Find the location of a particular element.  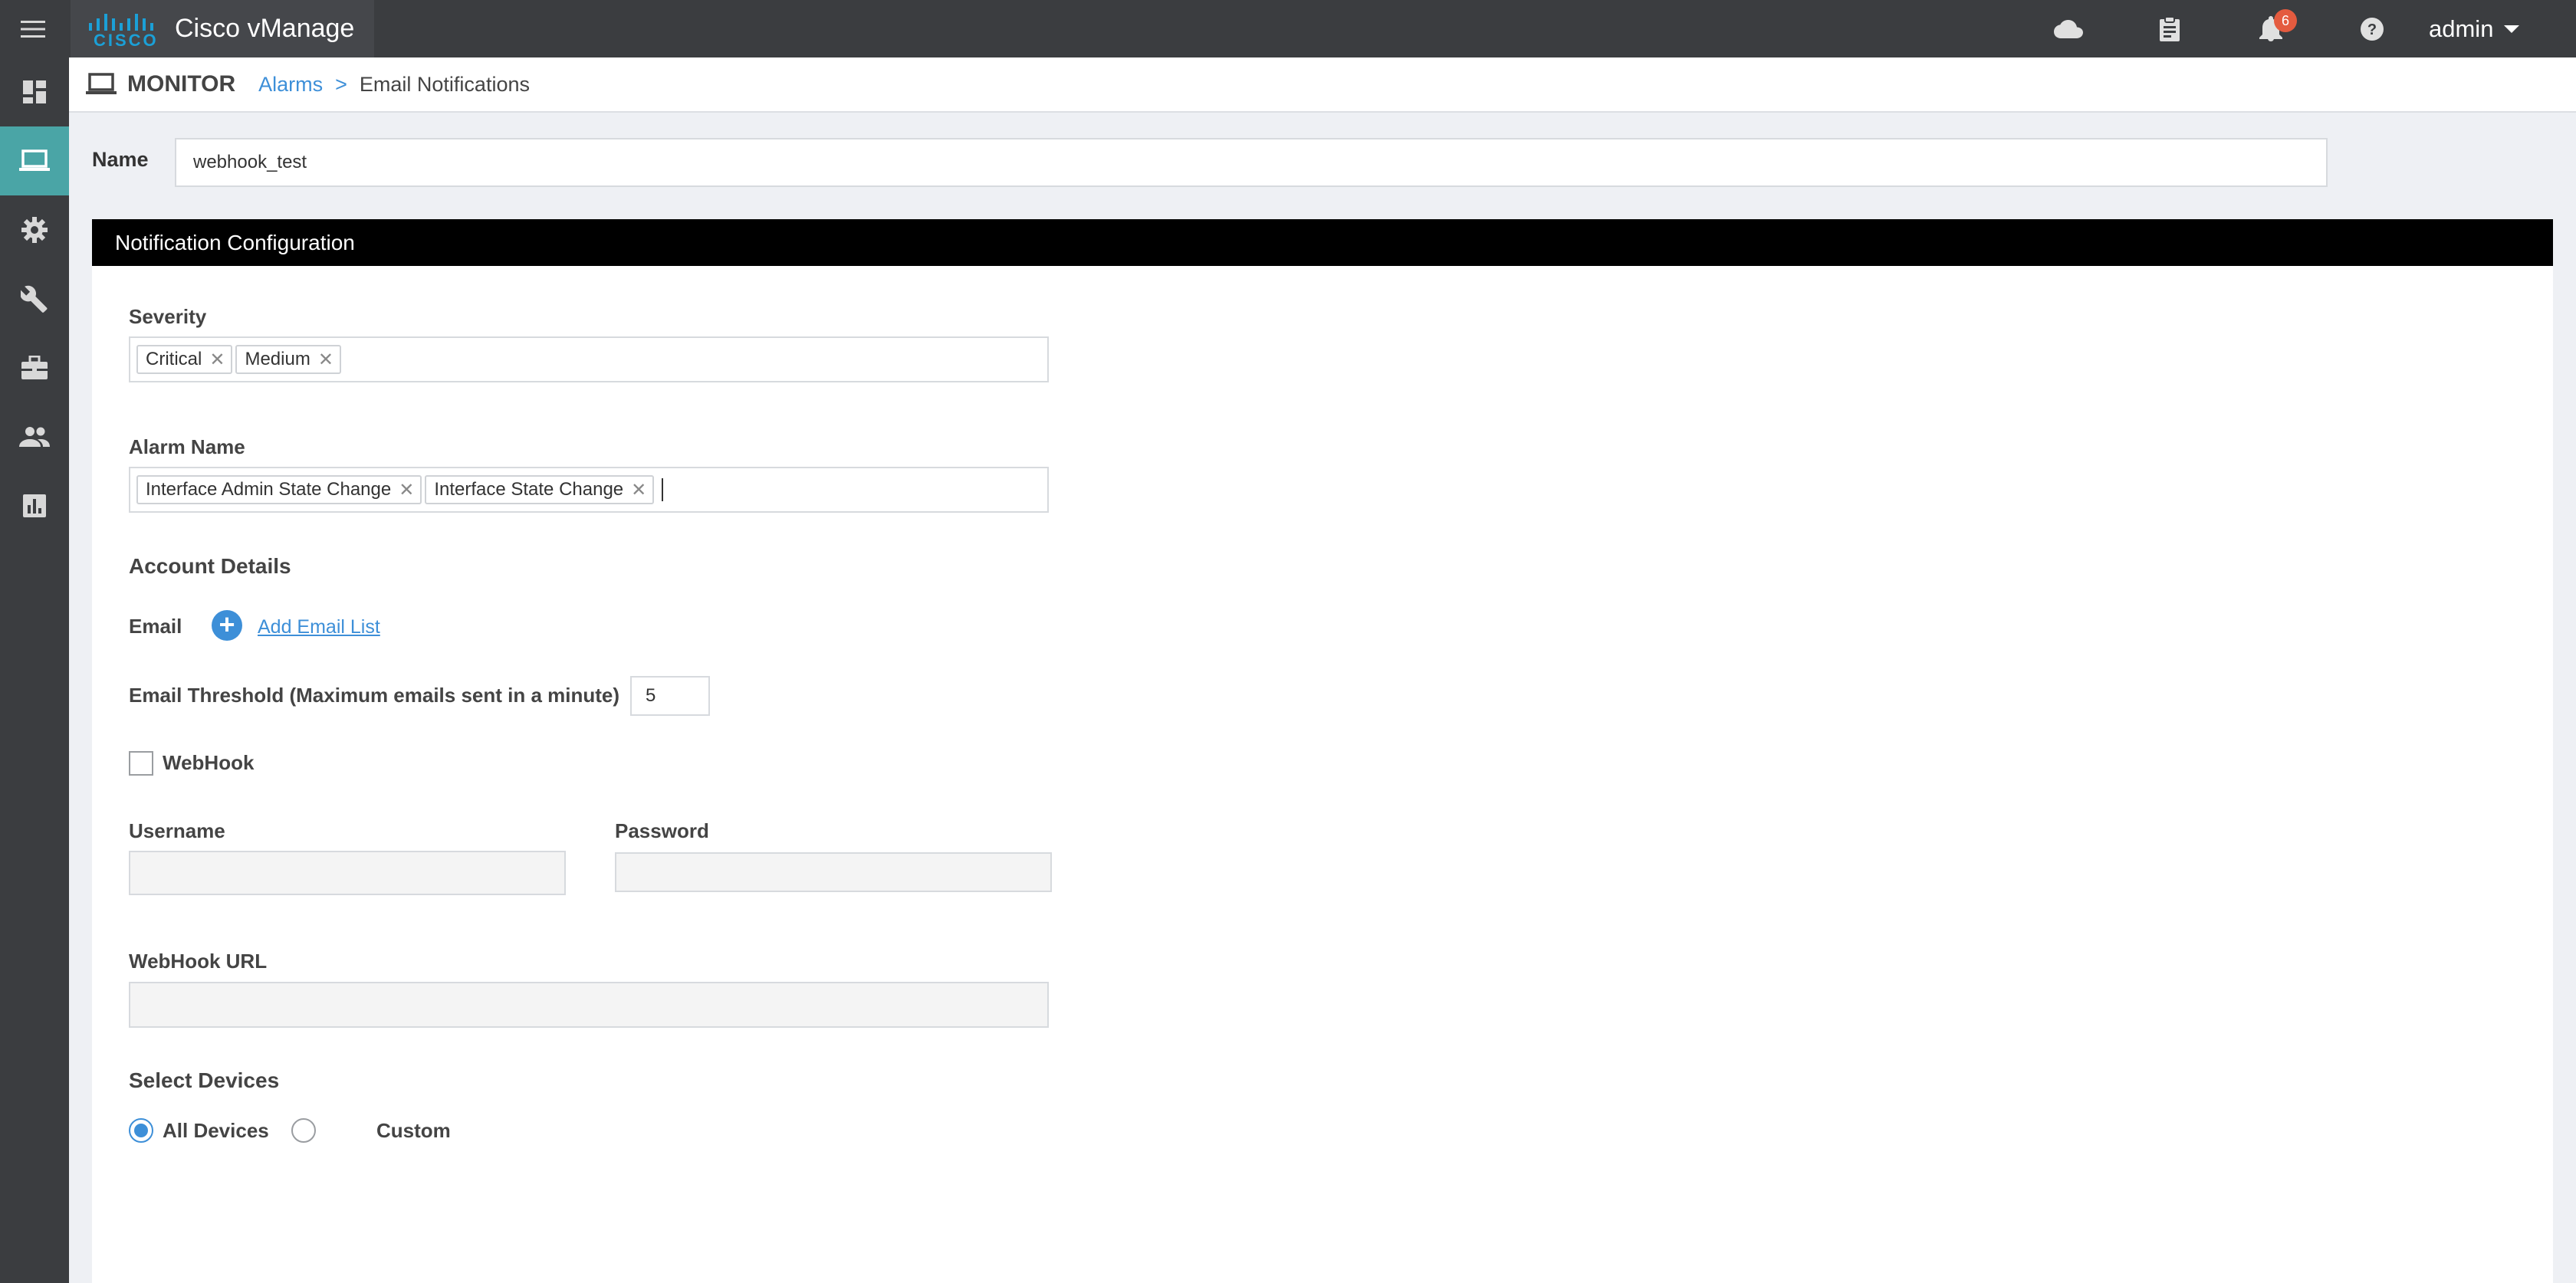

notification-badge: 6 is located at coordinates (2285, 20).